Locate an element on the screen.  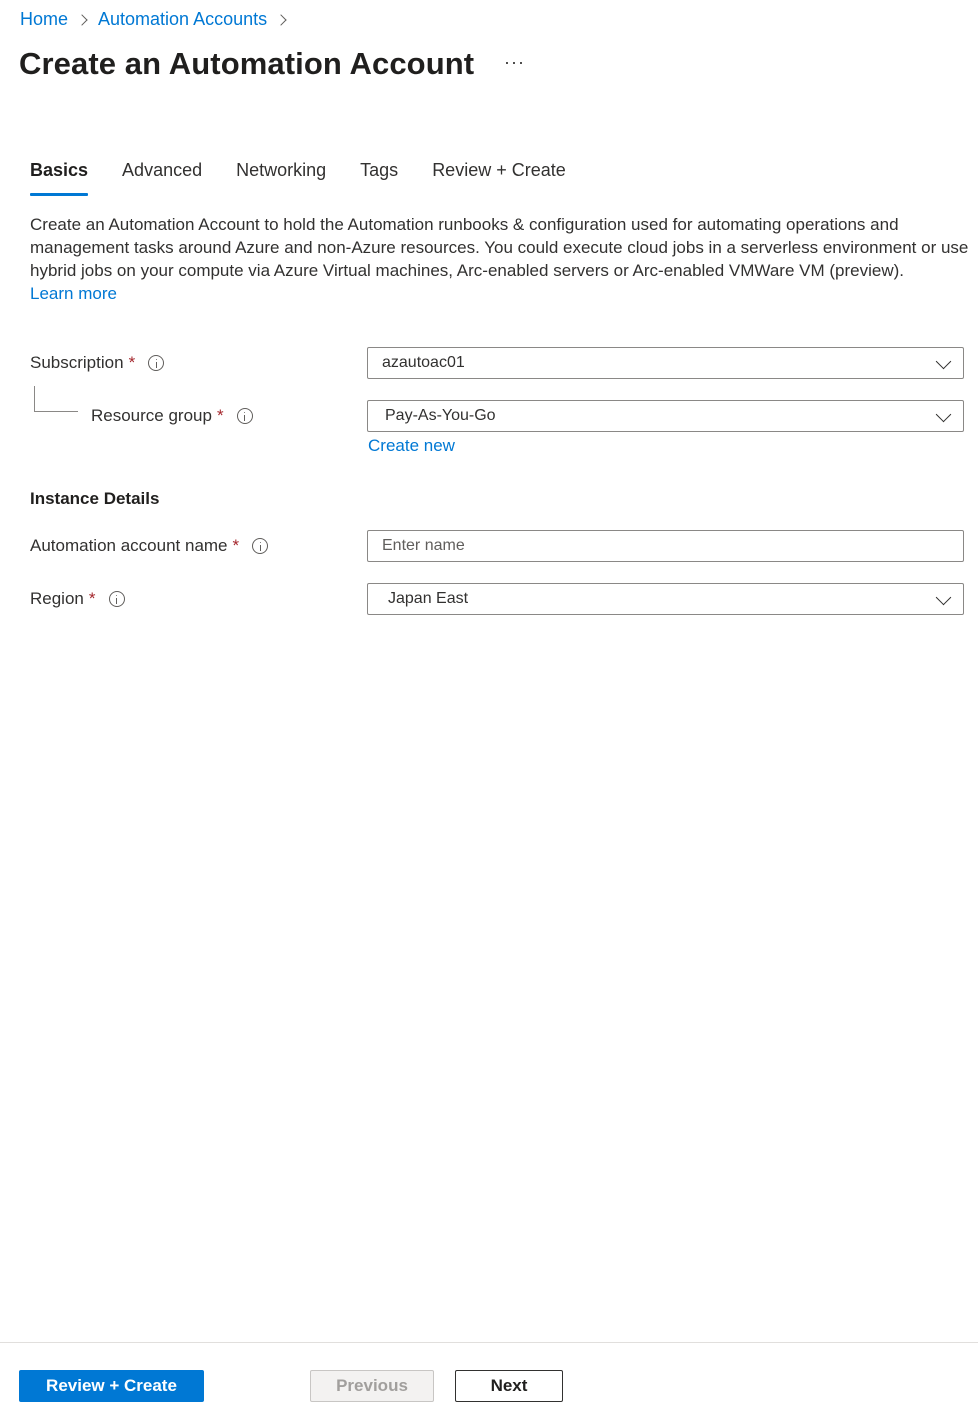
subscription-dropdown: azautoac01 is located at coordinates (665, 363).